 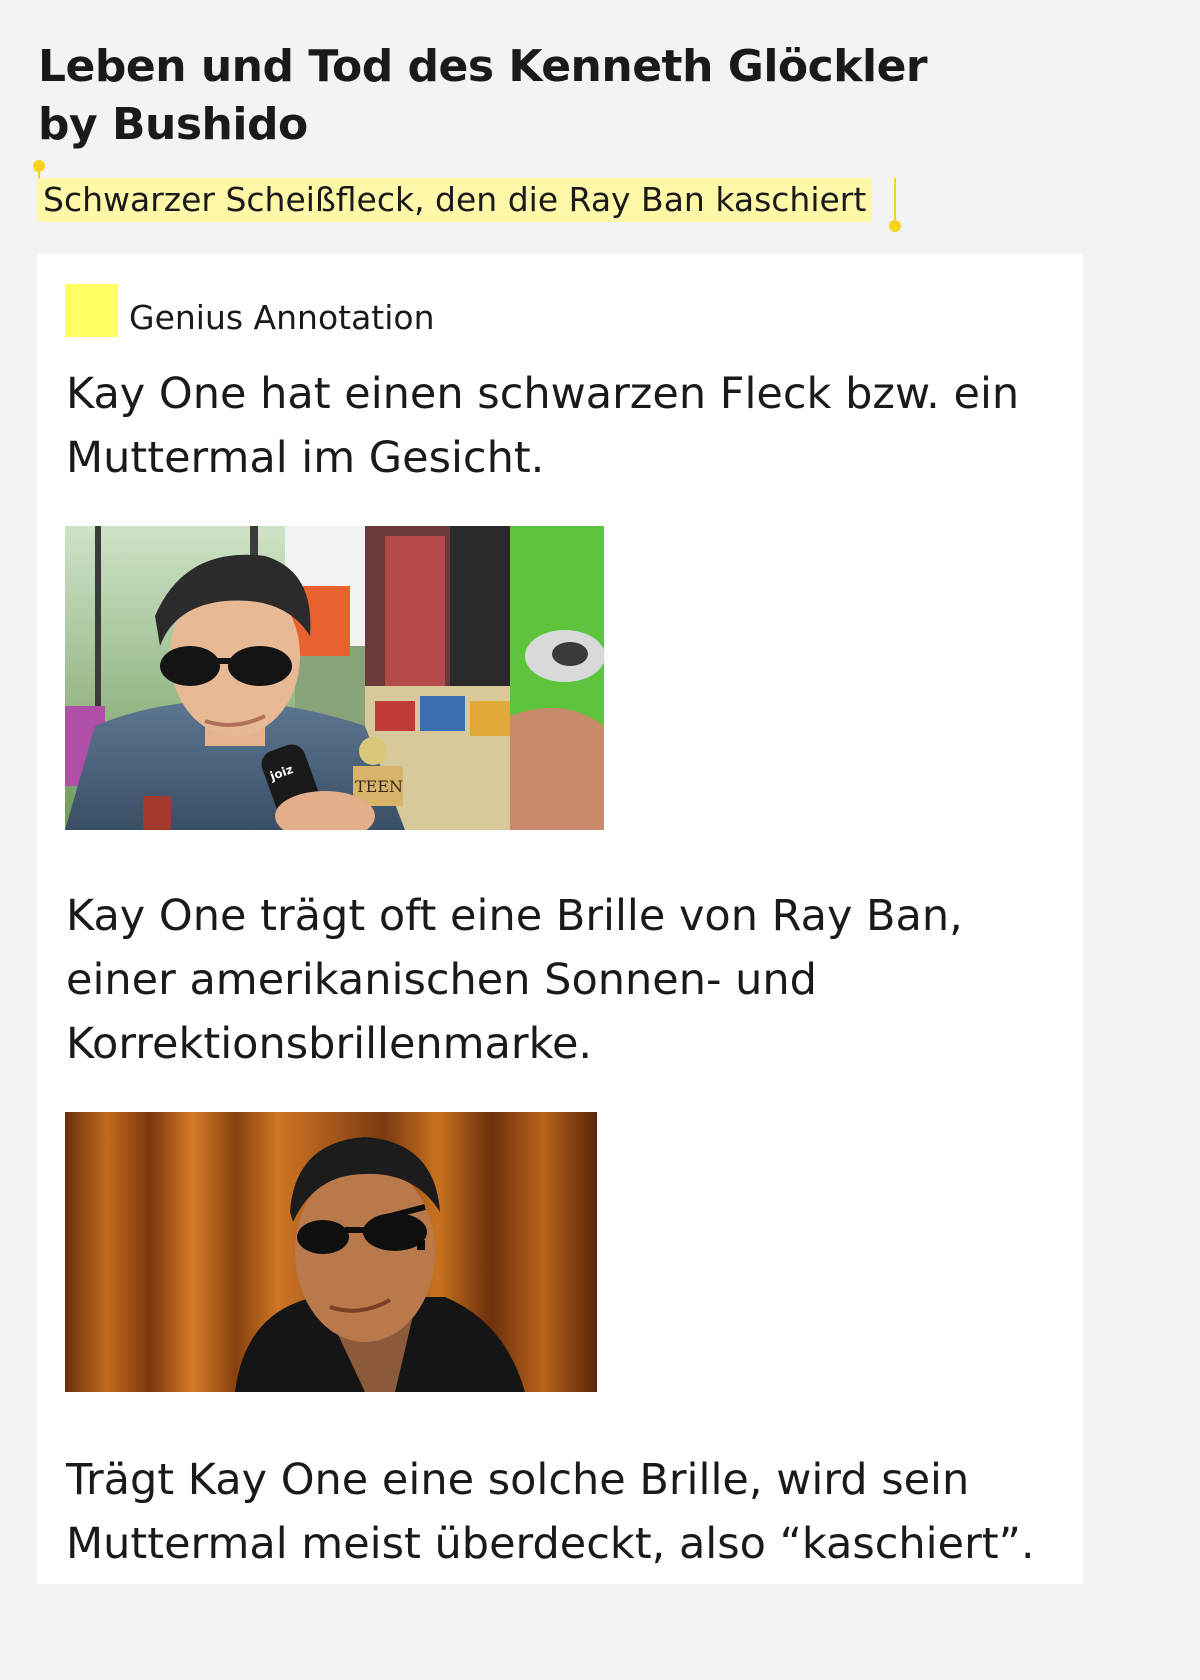 I want to click on annotation-image-interview: TEEN joiz, so click(x=334, y=678).